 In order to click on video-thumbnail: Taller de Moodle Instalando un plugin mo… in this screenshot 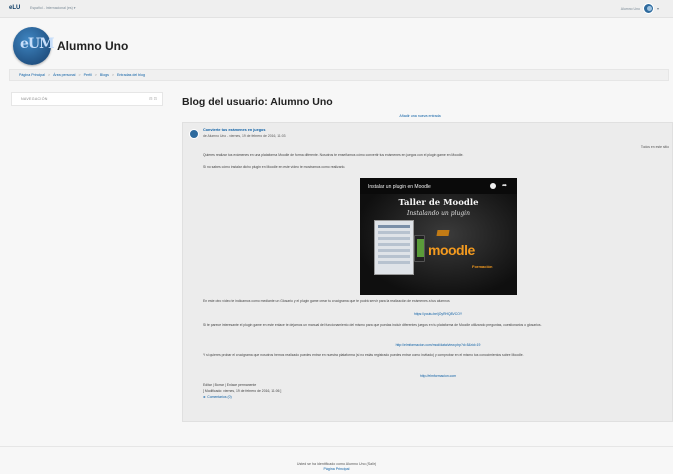, I will do `click(438, 244)`.